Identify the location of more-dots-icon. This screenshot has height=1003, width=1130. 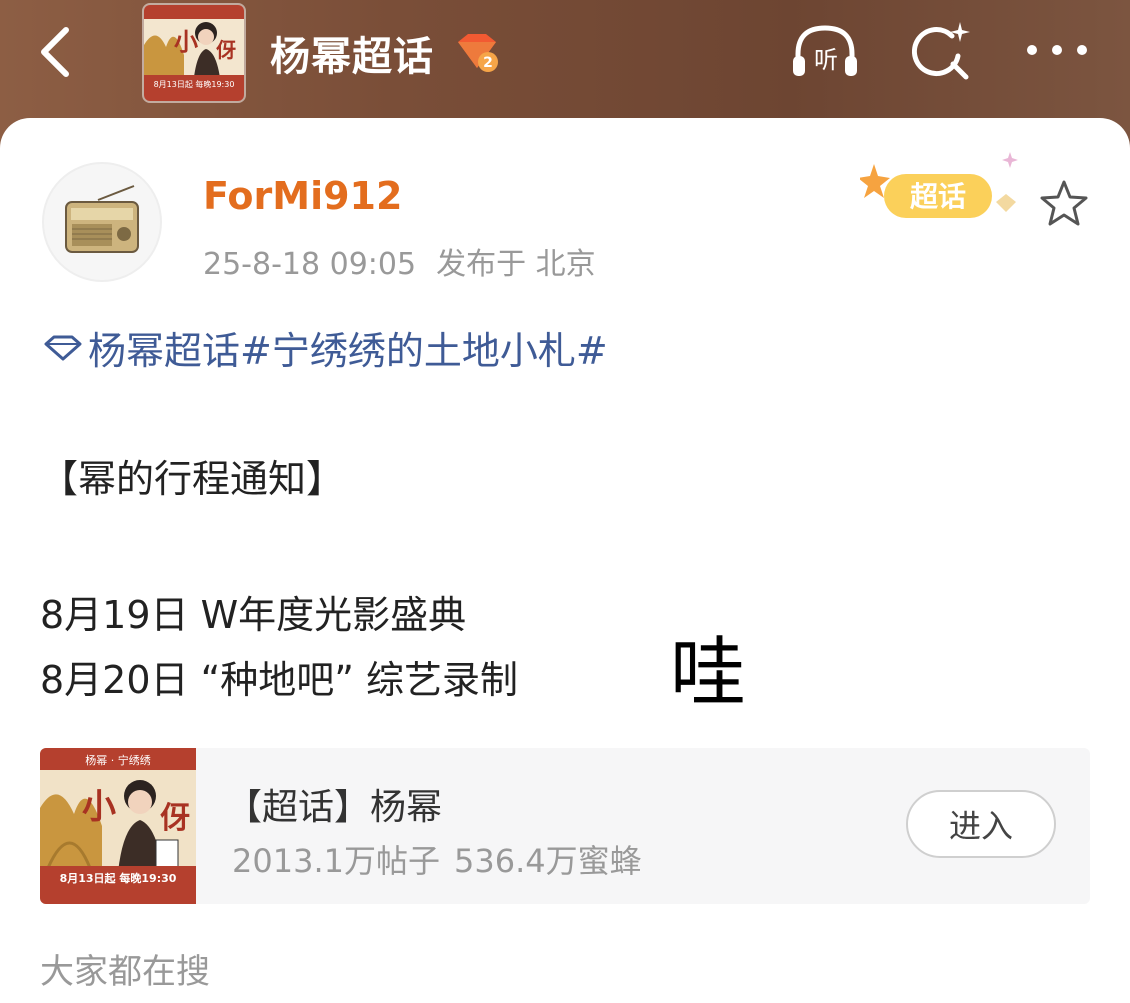
(1057, 50).